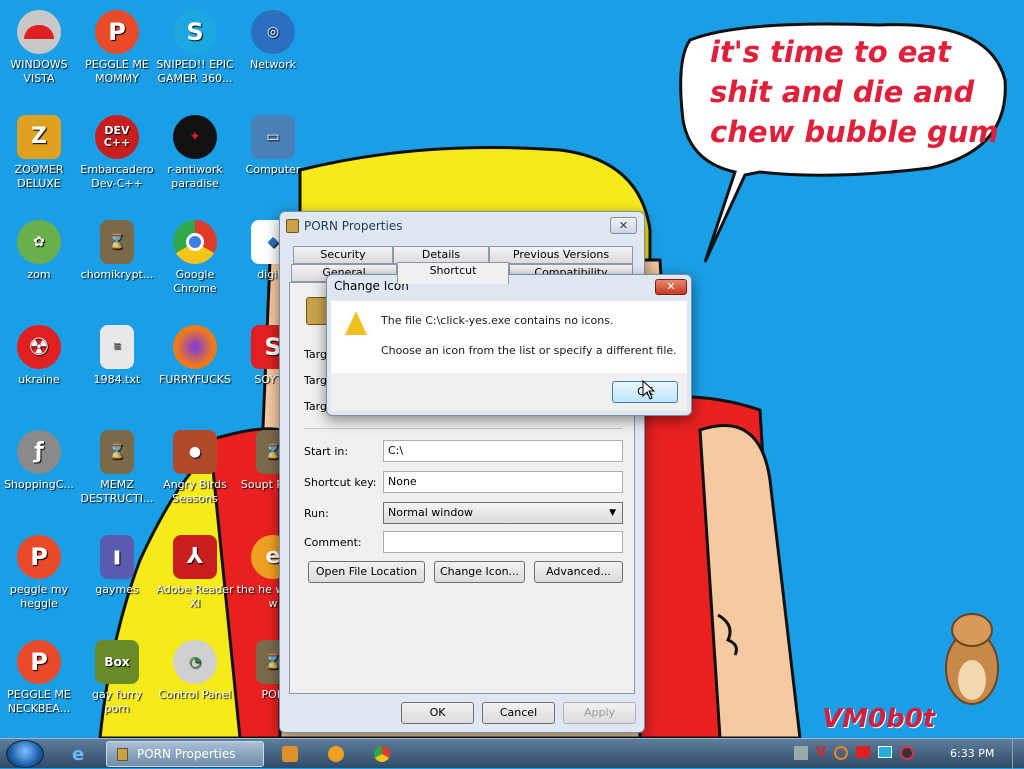  I want to click on media-player-icon, so click(290, 754).